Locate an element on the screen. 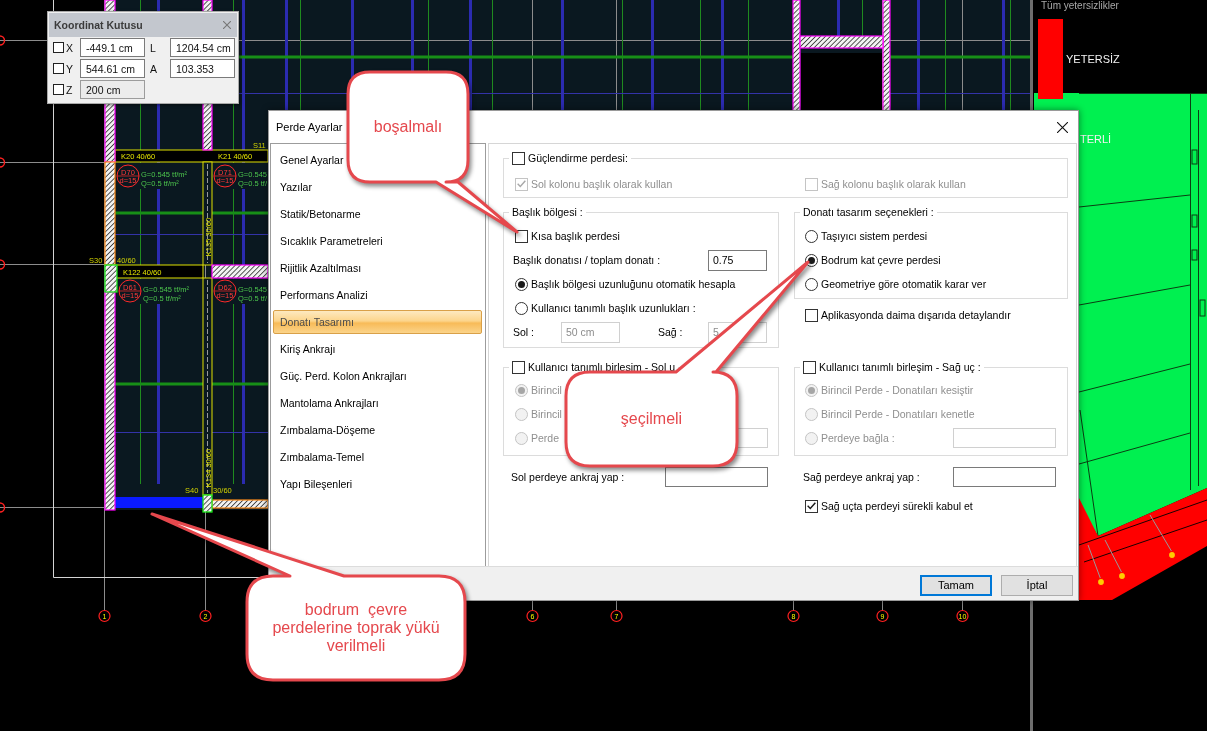 Image resolution: width=1207 pixels, height=731 pixels. option-label: Bodrum kat çevre perdesi is located at coordinates (881, 260).